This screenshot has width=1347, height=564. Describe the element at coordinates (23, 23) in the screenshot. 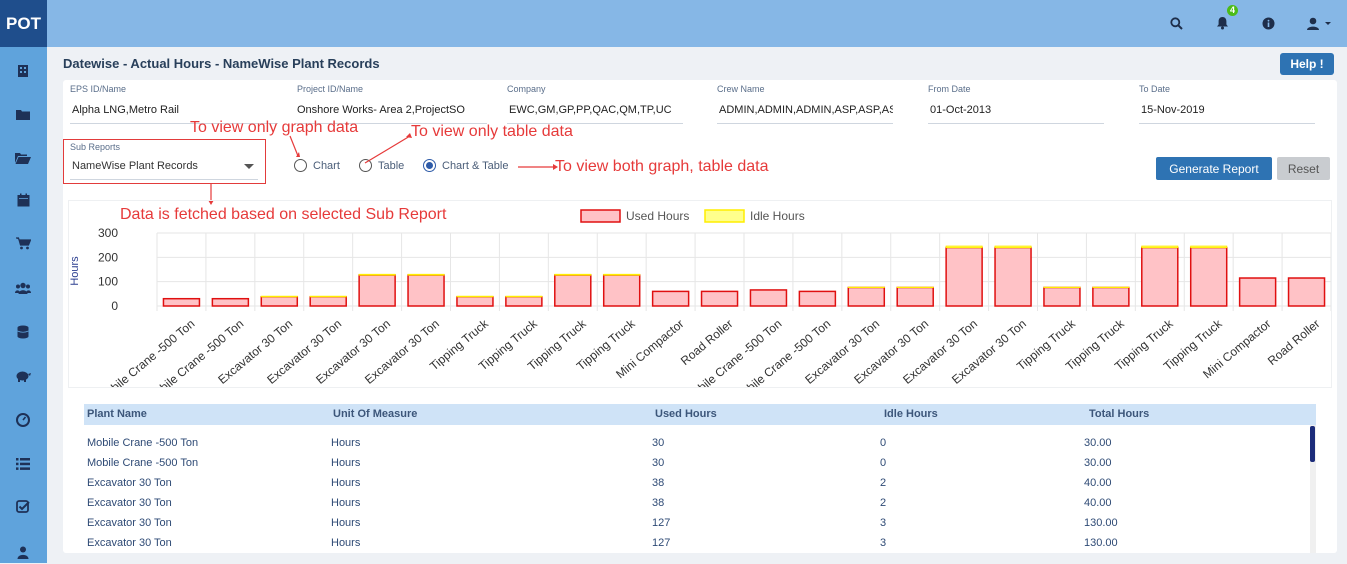

I see `app-logo: POT` at that location.